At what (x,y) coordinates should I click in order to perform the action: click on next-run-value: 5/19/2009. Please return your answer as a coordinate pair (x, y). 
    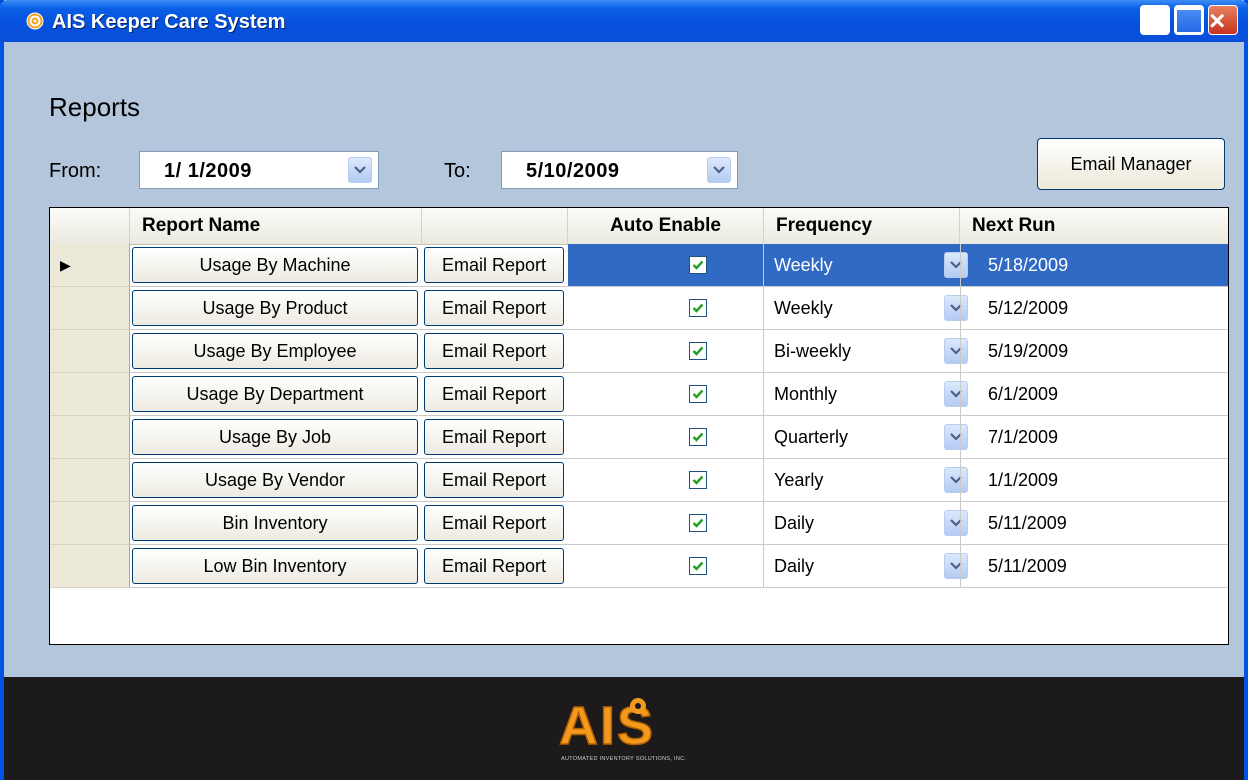
    Looking at the image, I should click on (1028, 351).